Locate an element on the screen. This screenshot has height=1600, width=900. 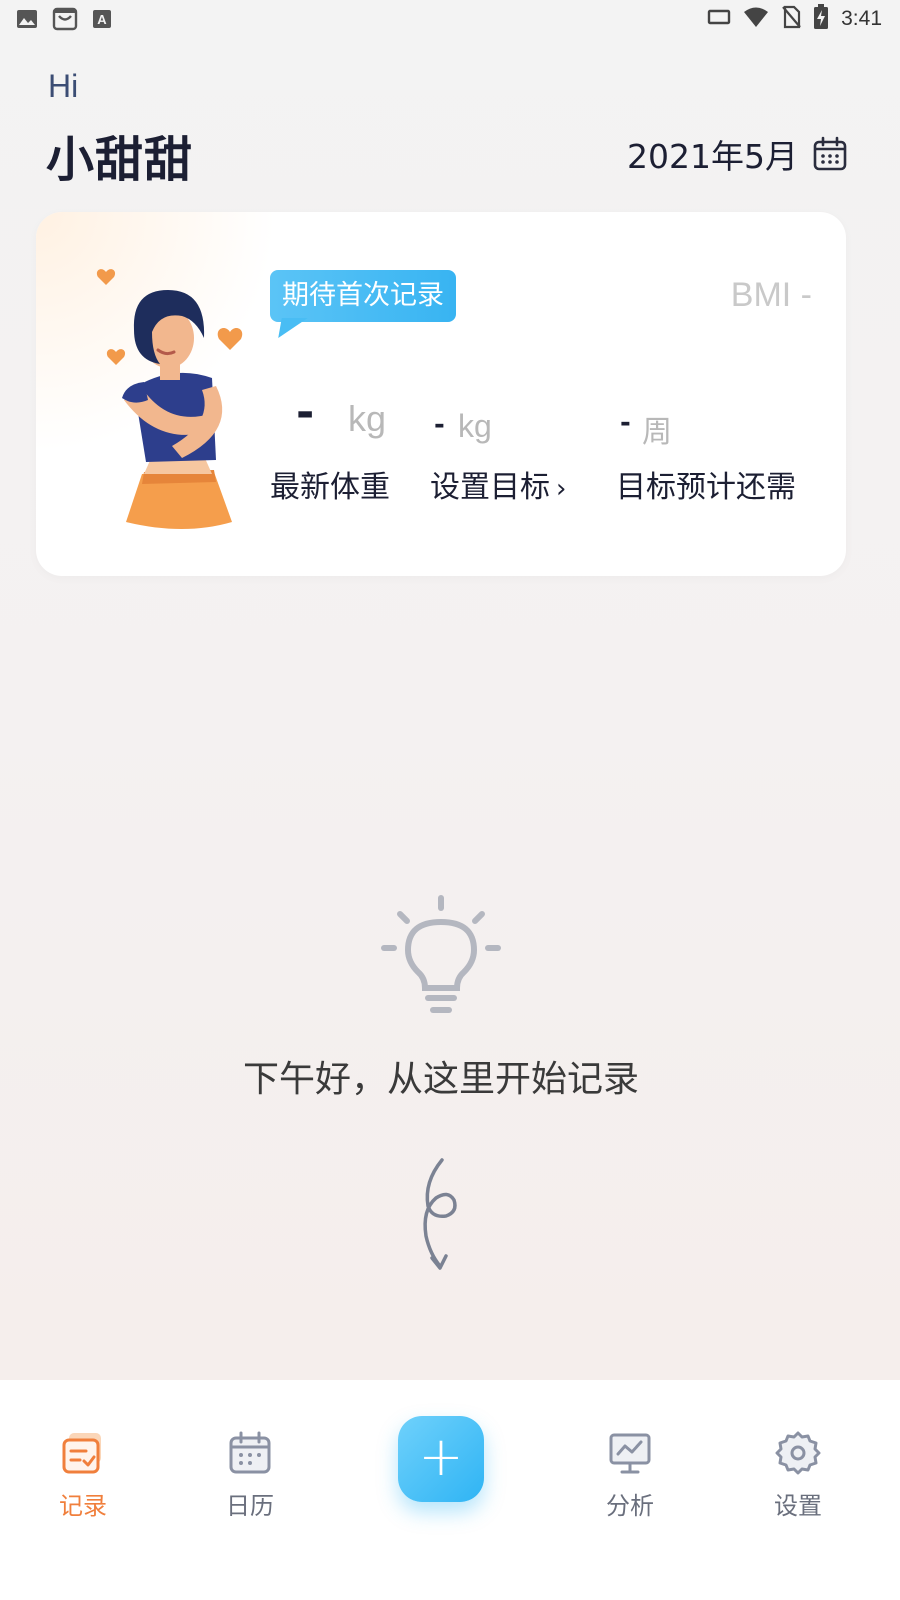
nav-calendar: 日历 is located at coordinates (250, 1475).